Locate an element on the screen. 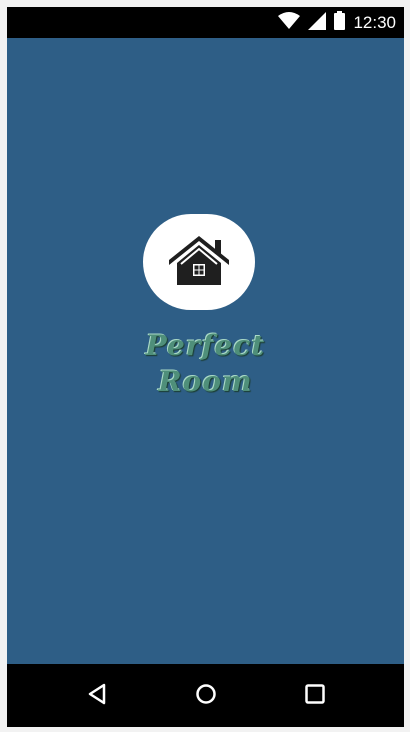 The height and width of the screenshot is (732, 410). status-icons: 12:30 is located at coordinates (337, 22).